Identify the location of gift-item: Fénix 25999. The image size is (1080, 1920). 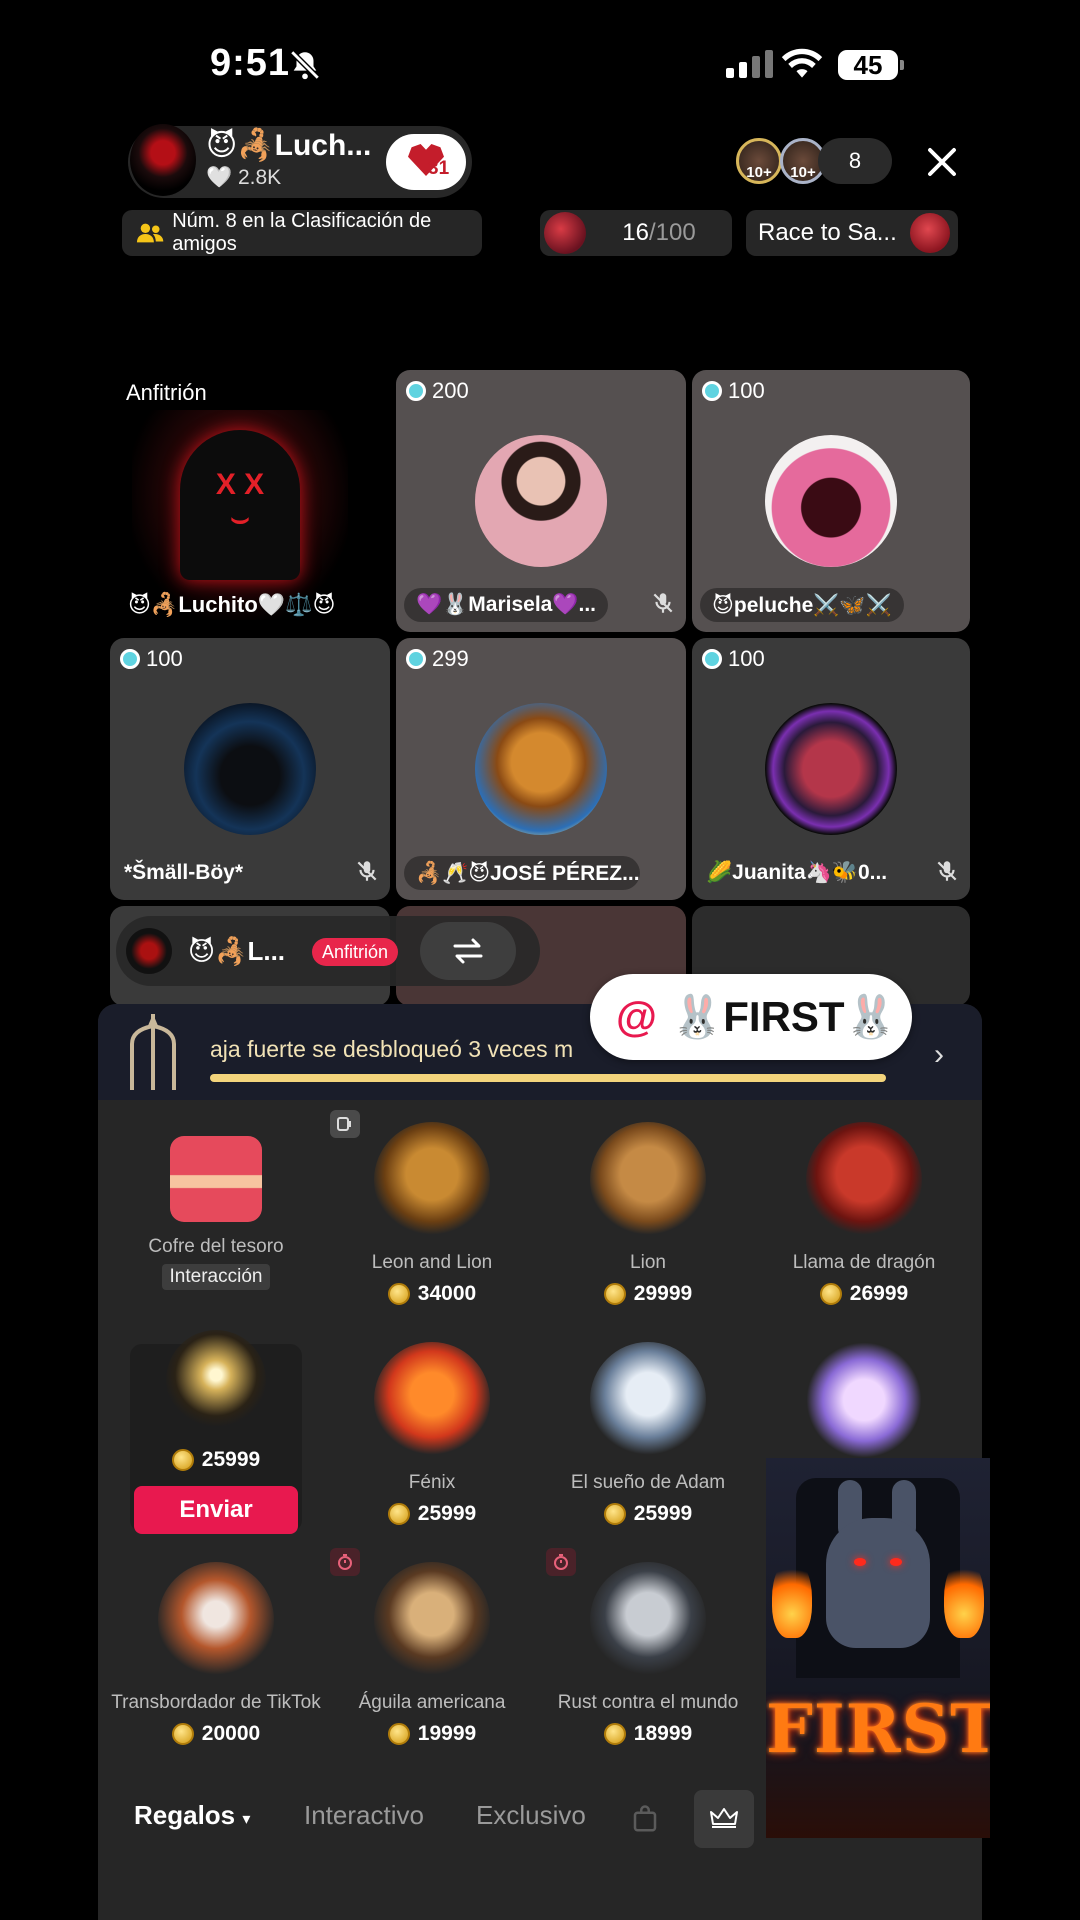
(432, 1434).